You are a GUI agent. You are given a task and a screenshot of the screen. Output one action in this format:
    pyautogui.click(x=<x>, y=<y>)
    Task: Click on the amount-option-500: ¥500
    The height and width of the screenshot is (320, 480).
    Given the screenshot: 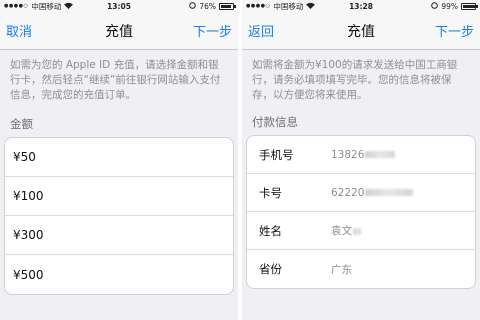 What is the action you would take?
    pyautogui.click(x=119, y=274)
    